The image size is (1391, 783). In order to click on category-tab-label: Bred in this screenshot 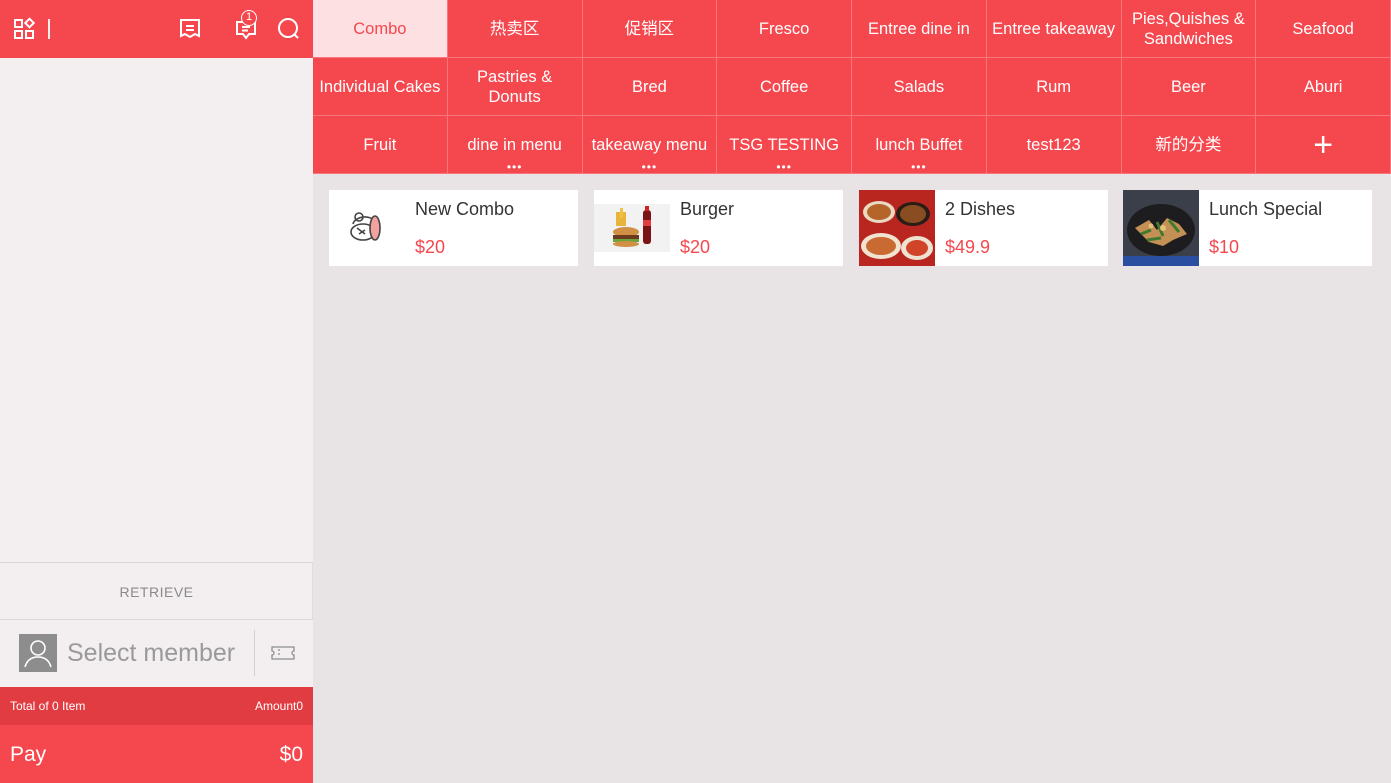, I will do `click(649, 86)`.